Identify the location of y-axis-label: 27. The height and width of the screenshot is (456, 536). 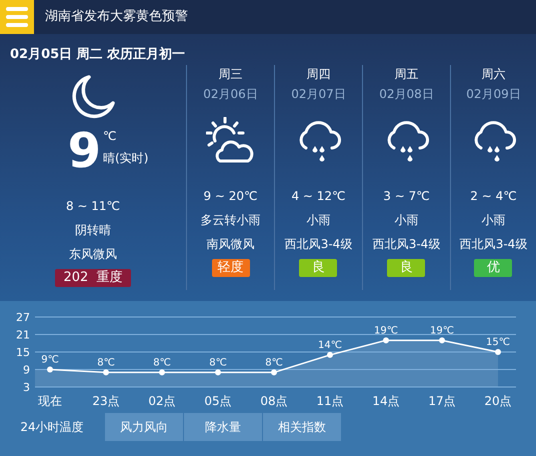
(23, 317).